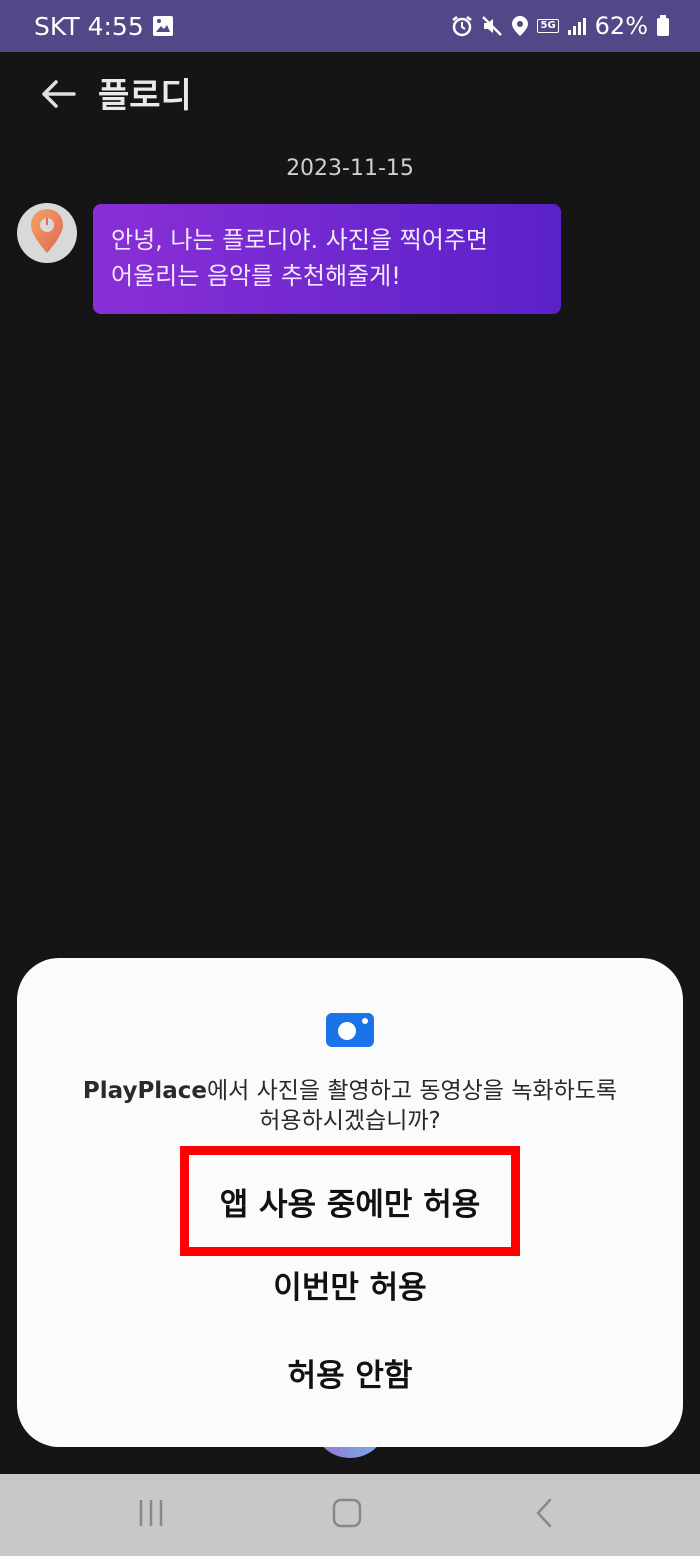 The height and width of the screenshot is (1556, 700). I want to click on avatar, so click(47, 233).